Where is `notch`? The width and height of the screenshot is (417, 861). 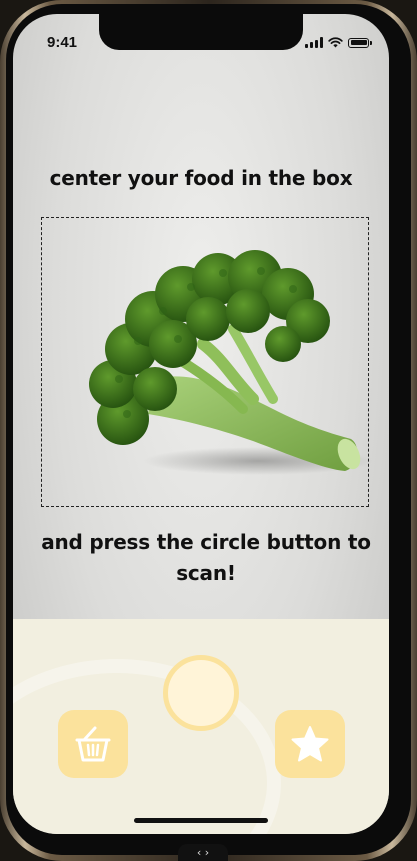
notch is located at coordinates (201, 32).